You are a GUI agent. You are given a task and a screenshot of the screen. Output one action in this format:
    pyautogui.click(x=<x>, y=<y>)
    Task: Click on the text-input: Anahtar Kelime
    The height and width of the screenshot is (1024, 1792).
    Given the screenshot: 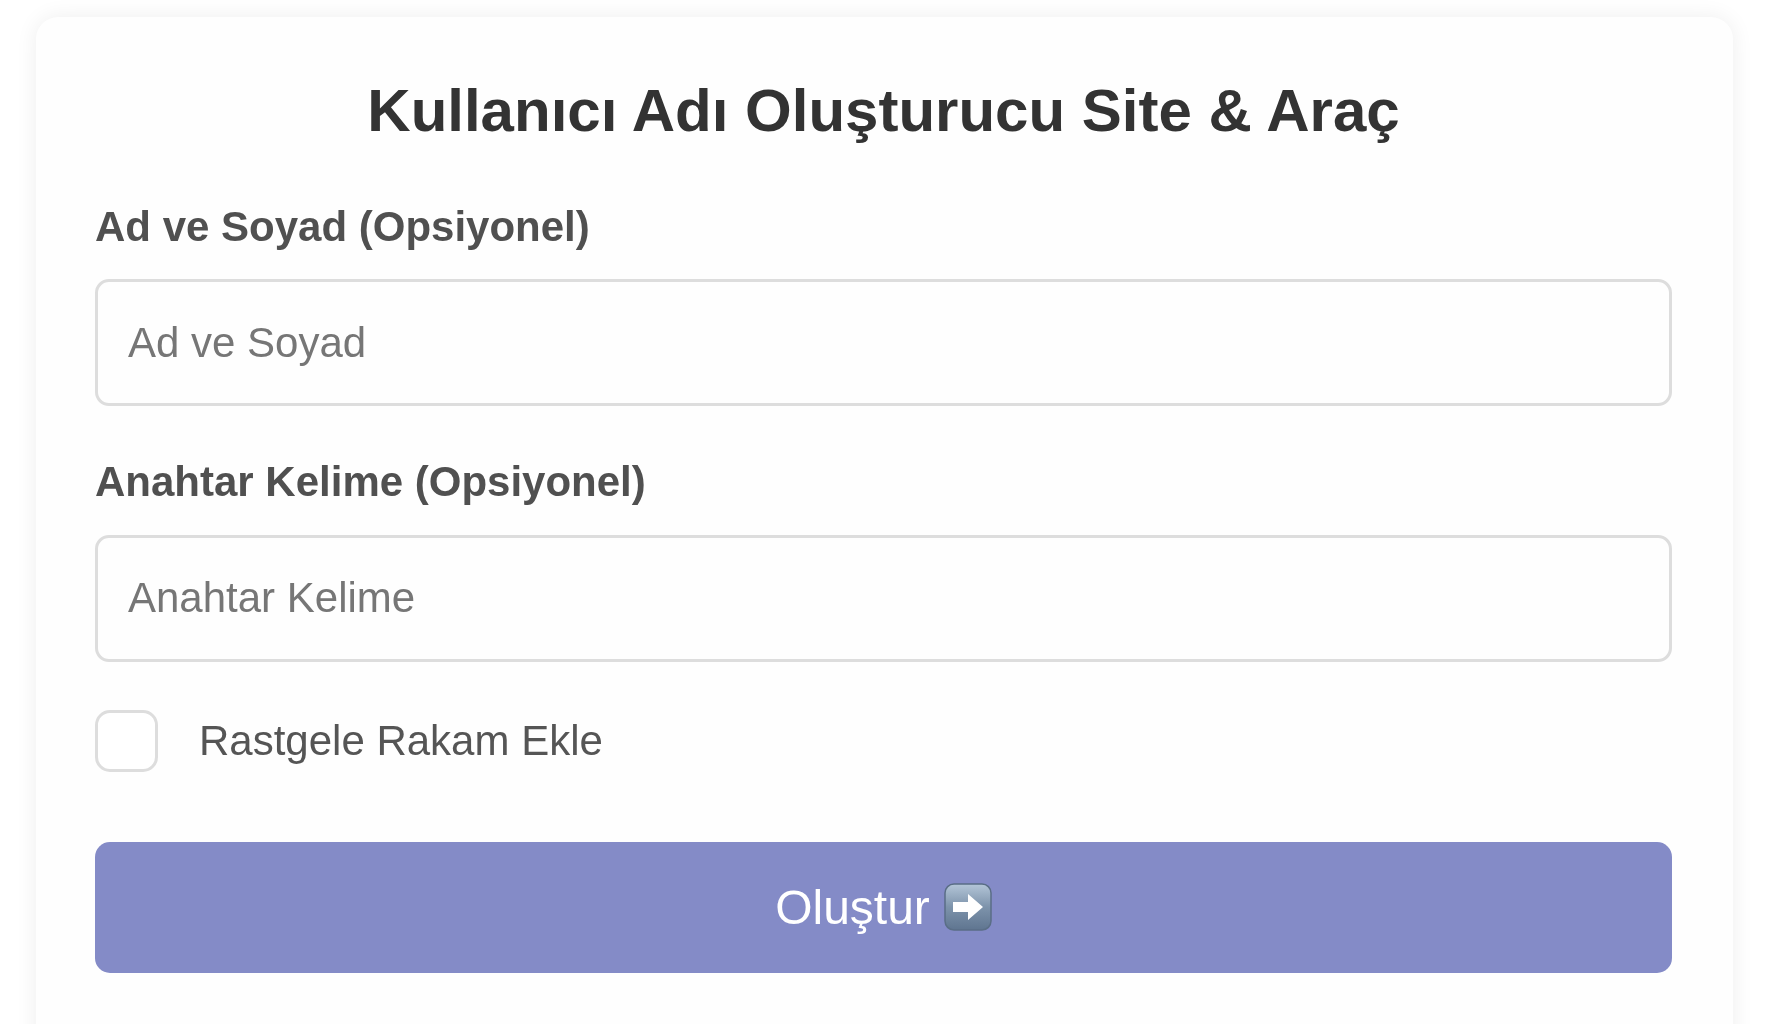 What is the action you would take?
    pyautogui.click(x=883, y=598)
    